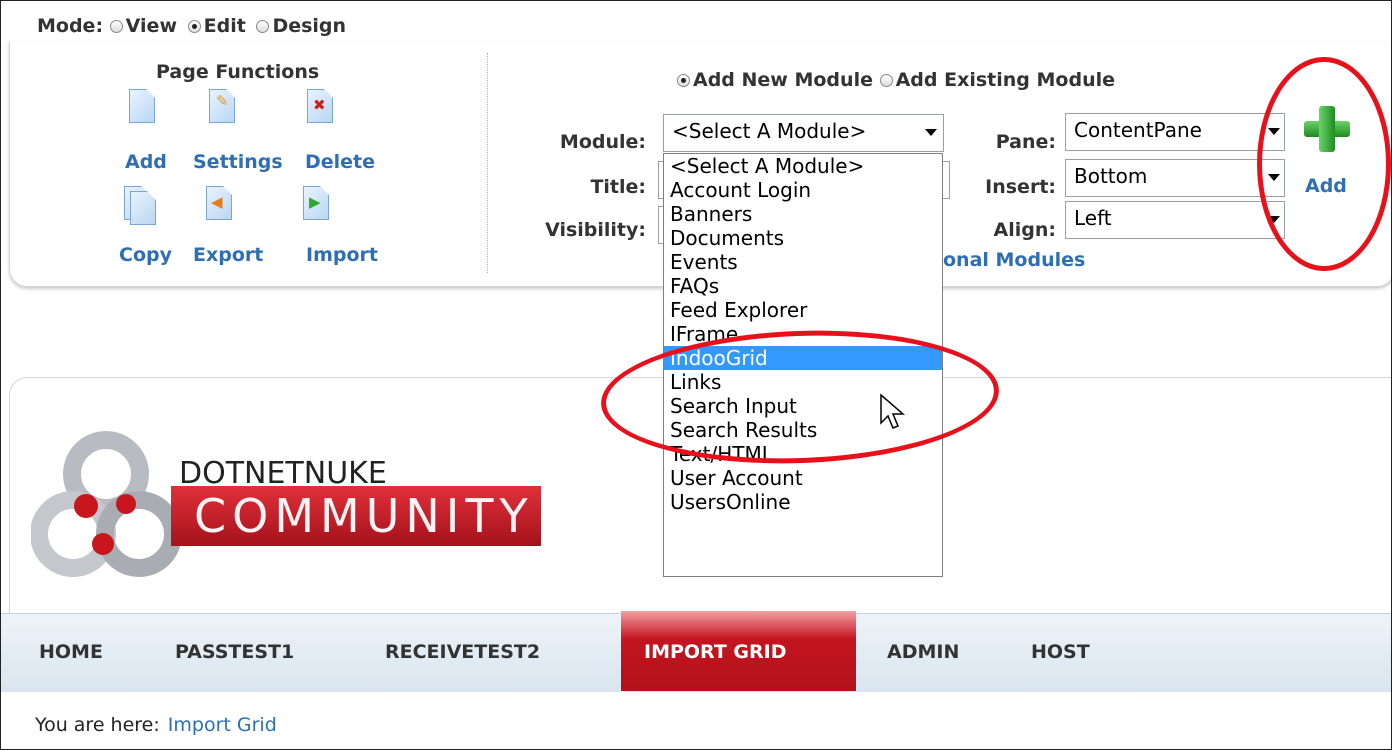 The width and height of the screenshot is (1392, 750). I want to click on nav-item-import-grid: IMPORT GRID, so click(715, 652).